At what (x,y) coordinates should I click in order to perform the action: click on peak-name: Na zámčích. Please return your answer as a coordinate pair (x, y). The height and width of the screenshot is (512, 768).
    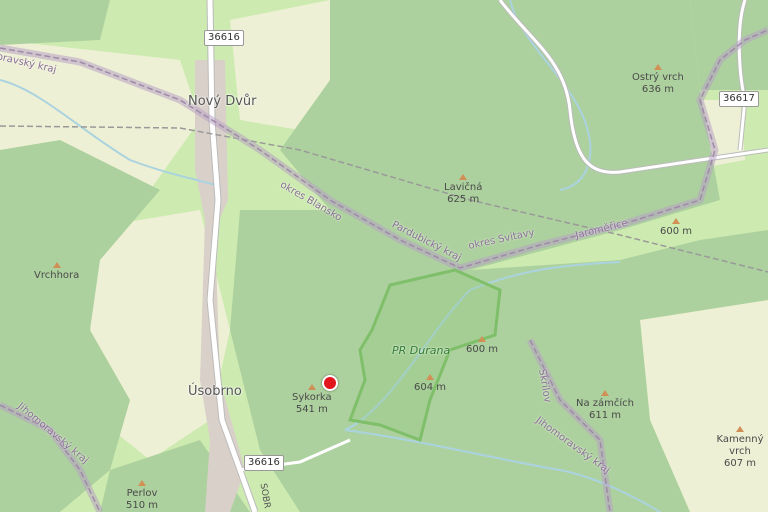
    Looking at the image, I should click on (605, 403).